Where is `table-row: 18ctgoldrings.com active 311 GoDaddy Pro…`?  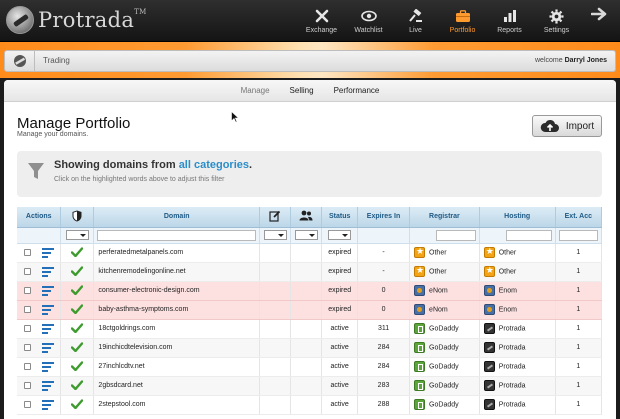 table-row: 18ctgoldrings.com active 311 GoDaddy Pro… is located at coordinates (310, 329).